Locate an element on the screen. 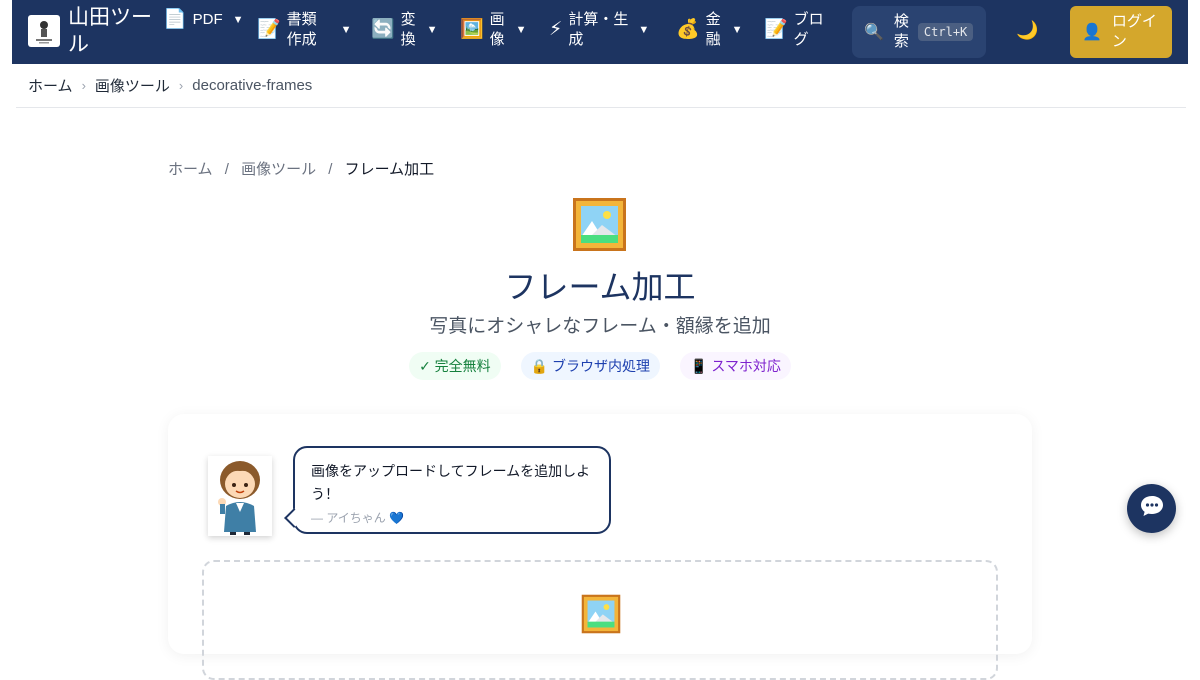 Image resolution: width=1200 pixels, height=680 pixels. login-button: 👤 ログイン is located at coordinates (1121, 32).